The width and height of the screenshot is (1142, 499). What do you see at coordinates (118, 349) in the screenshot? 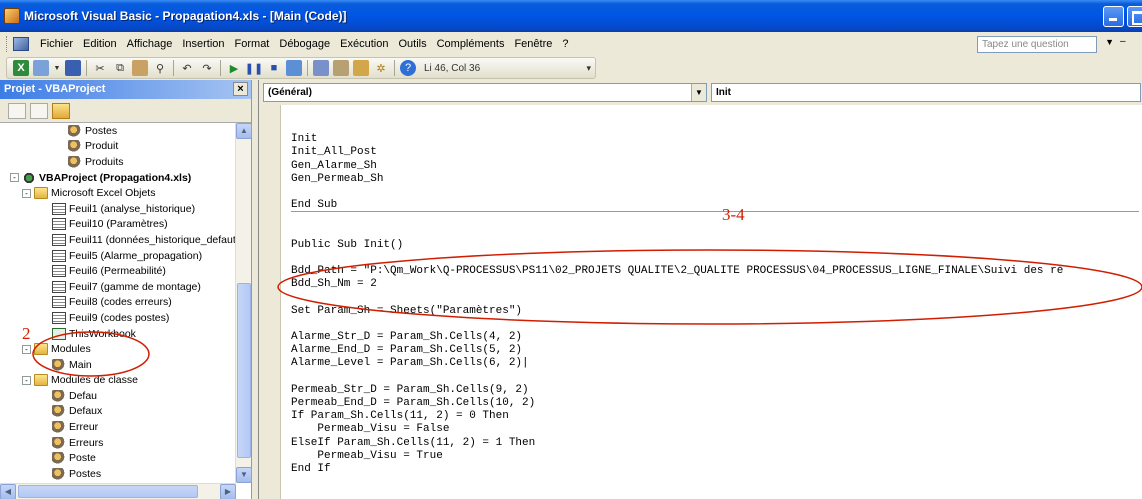
I see `tree-item: - Modules` at bounding box center [118, 349].